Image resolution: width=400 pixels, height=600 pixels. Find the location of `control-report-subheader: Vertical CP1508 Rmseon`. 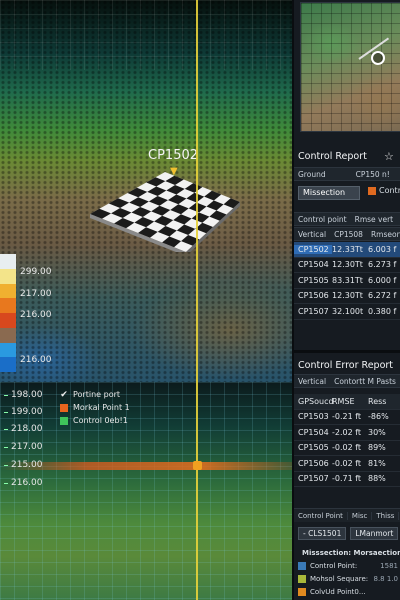

control-report-subheader: Vertical CP1508 Rmseon is located at coordinates (347, 234).